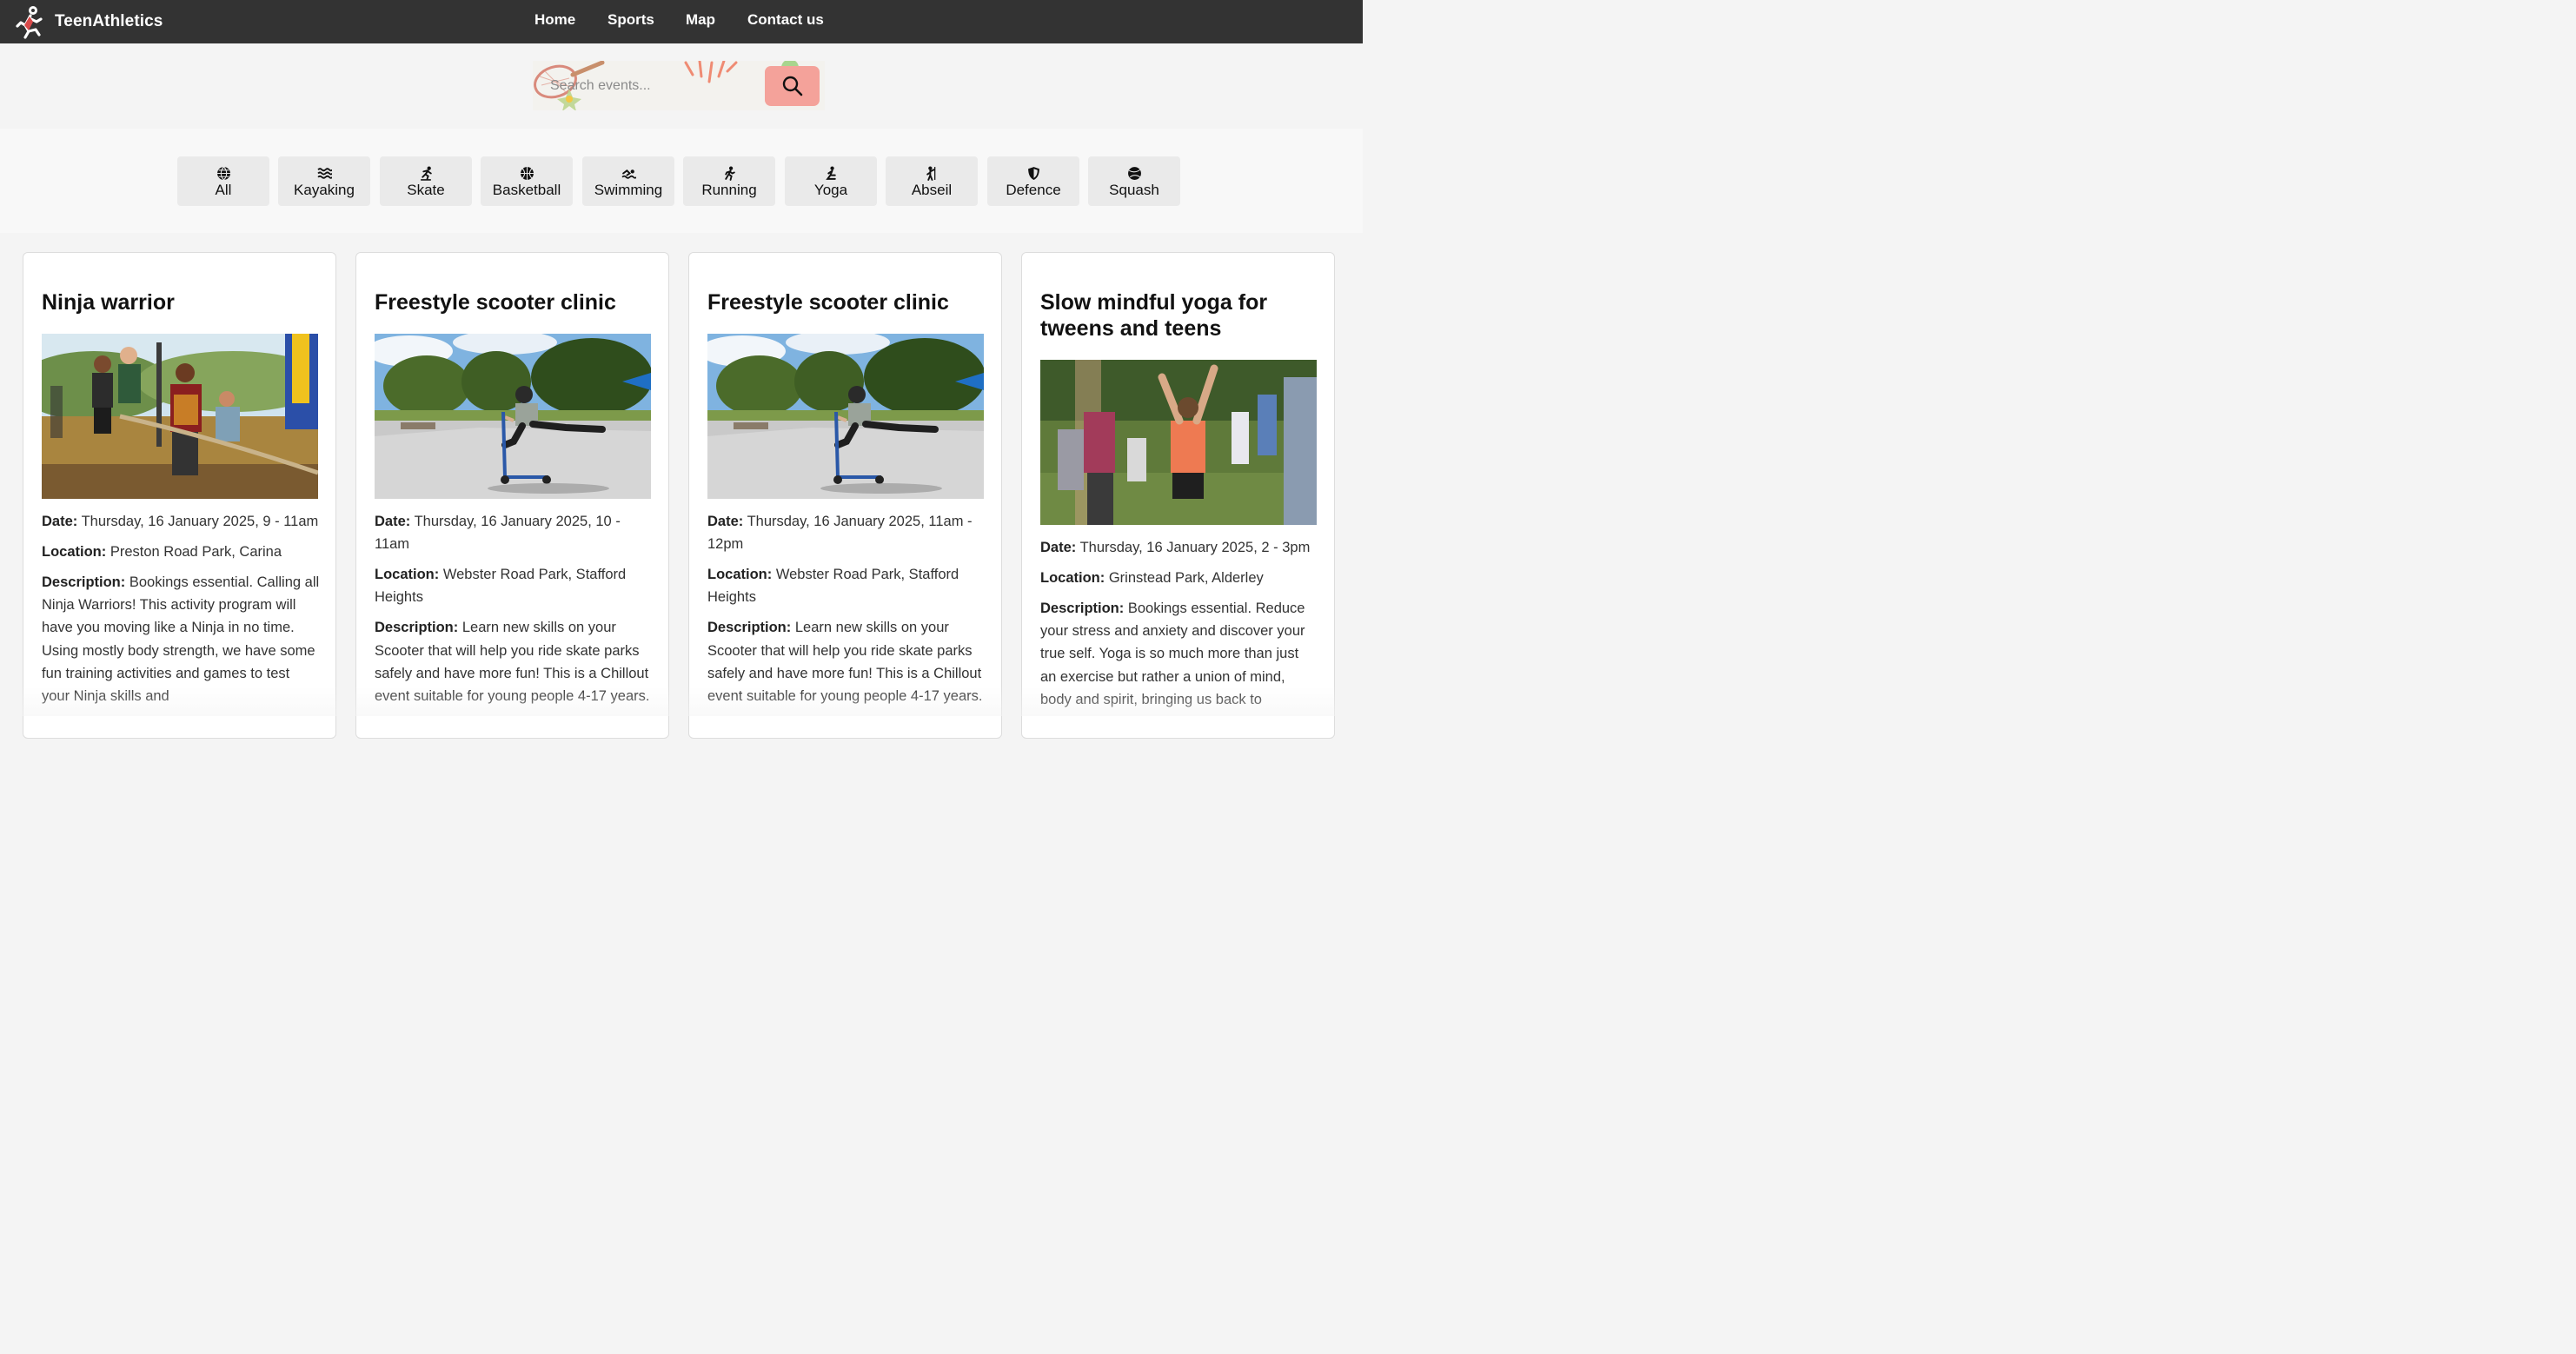  Describe the element at coordinates (30, 22) in the screenshot. I see `runner-logo-icon` at that location.